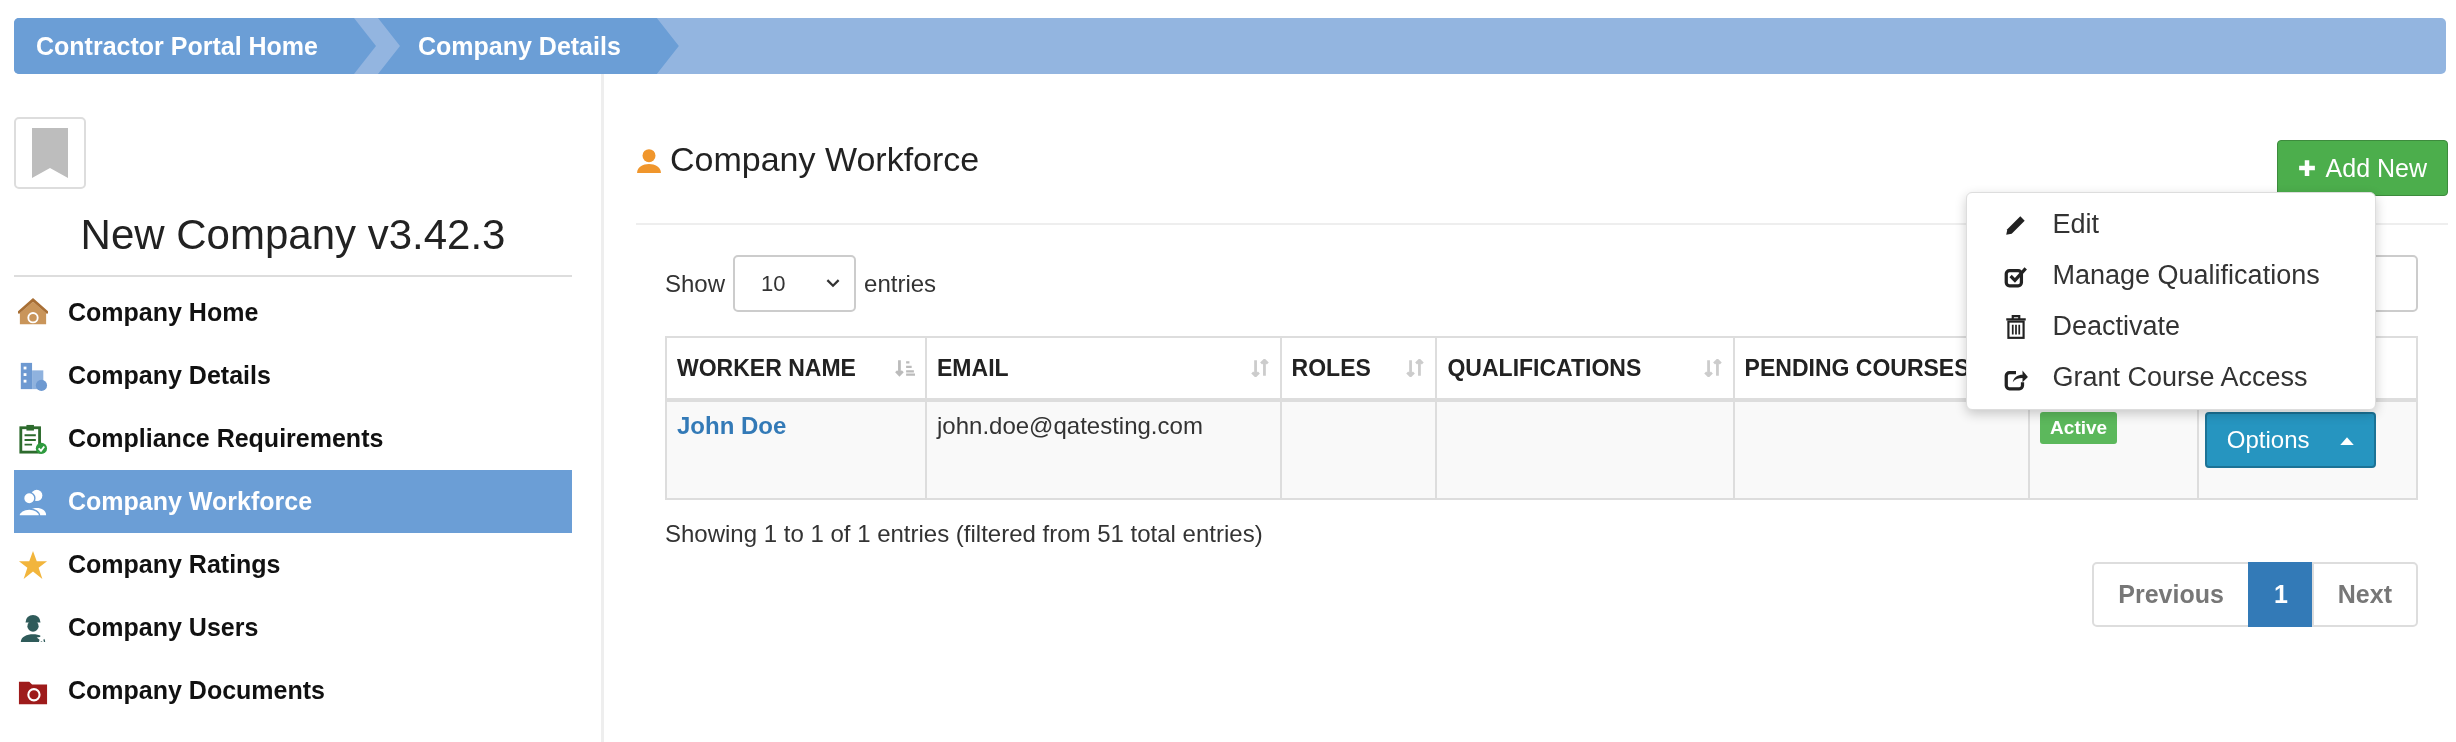 The image size is (2456, 742). What do you see at coordinates (2364, 594) in the screenshot?
I see `pagination-button: Next` at bounding box center [2364, 594].